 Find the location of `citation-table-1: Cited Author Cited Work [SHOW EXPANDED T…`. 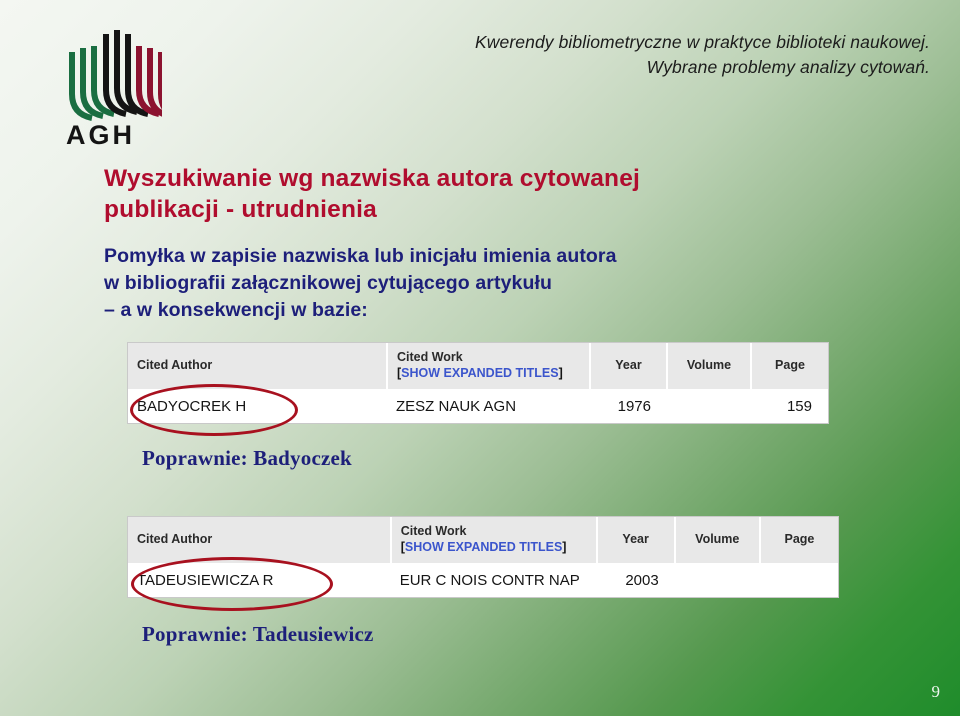

citation-table-1: Cited Author Cited Work [SHOW EXPANDED T… is located at coordinates (478, 383).